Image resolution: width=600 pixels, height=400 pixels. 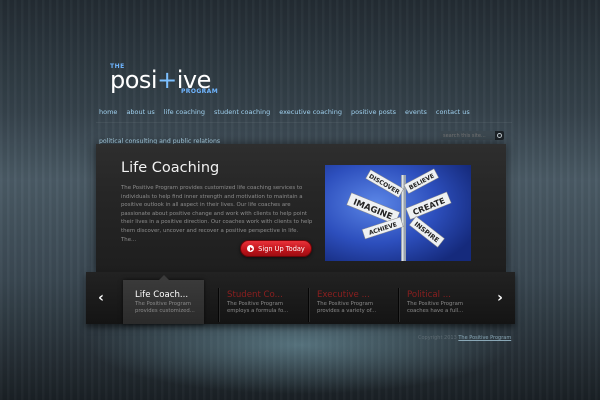 I want to click on play-arrow-icon, so click(x=251, y=248).